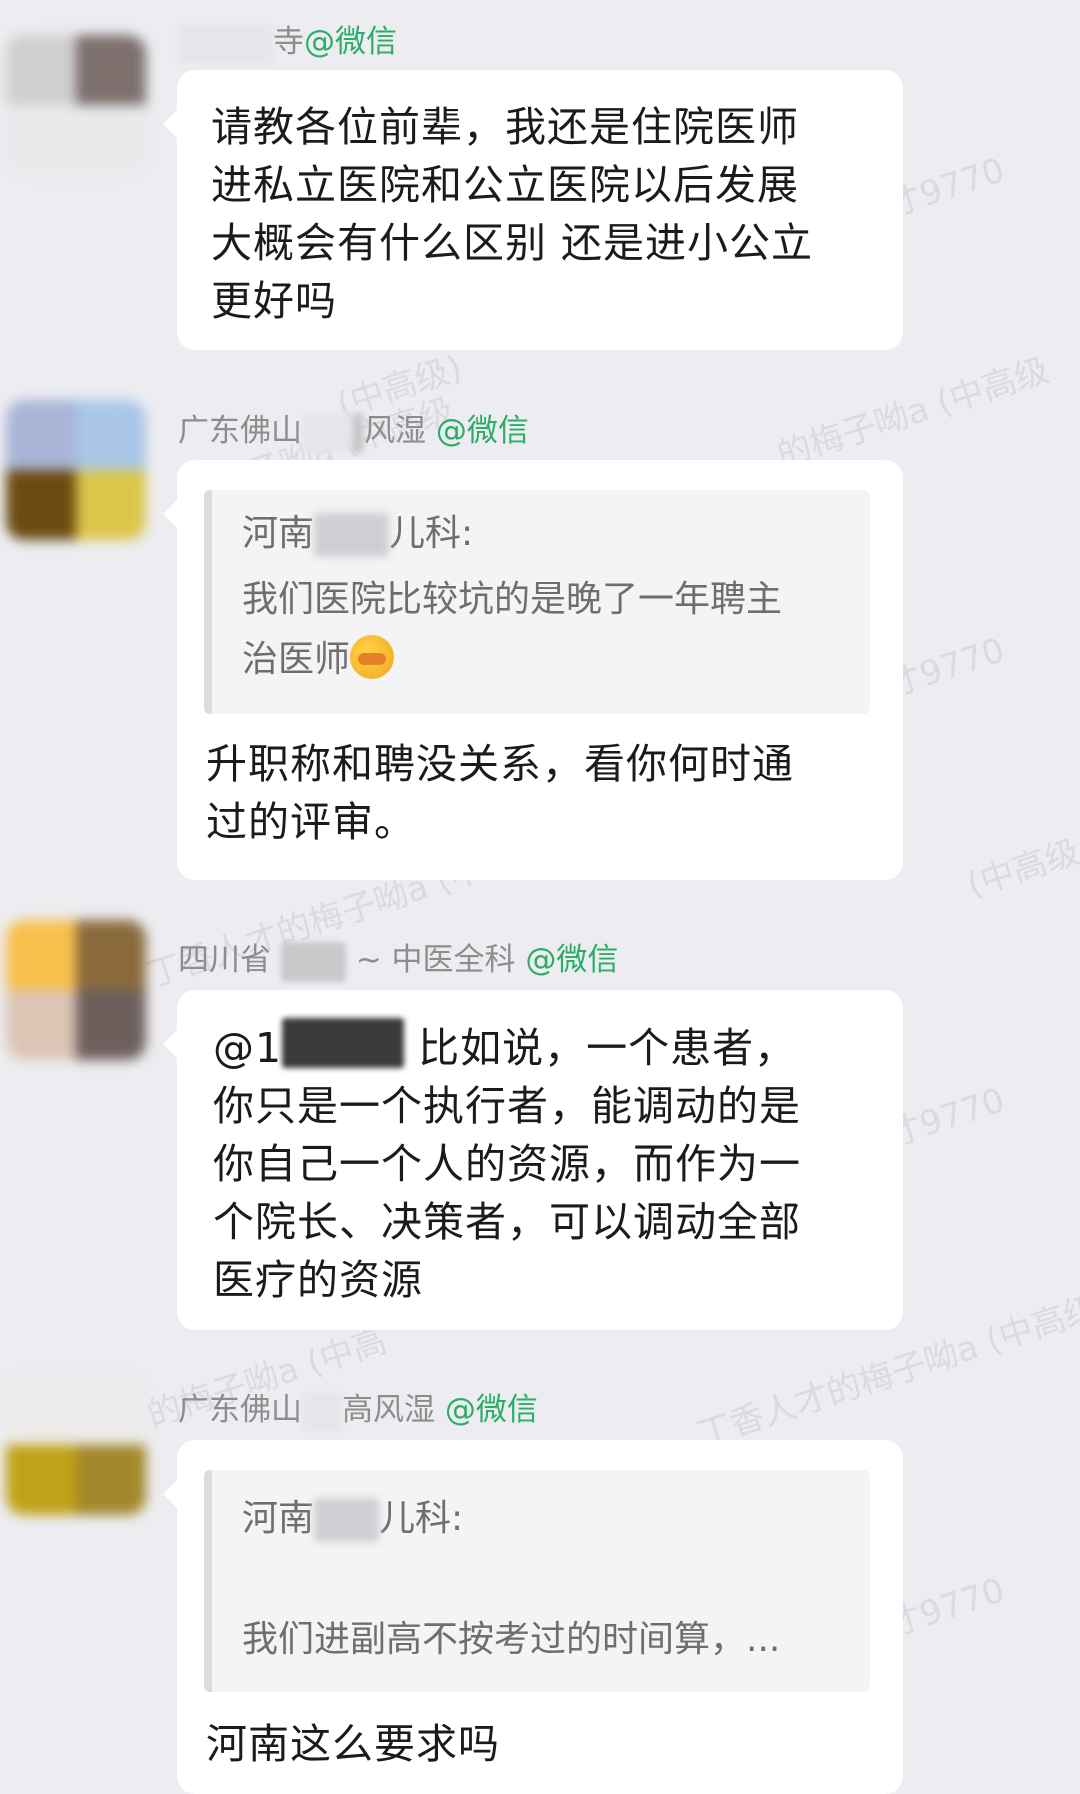 This screenshot has height=1794, width=1080. I want to click on message-line: 升职称和聘没关系，看你何时通, so click(500, 764).